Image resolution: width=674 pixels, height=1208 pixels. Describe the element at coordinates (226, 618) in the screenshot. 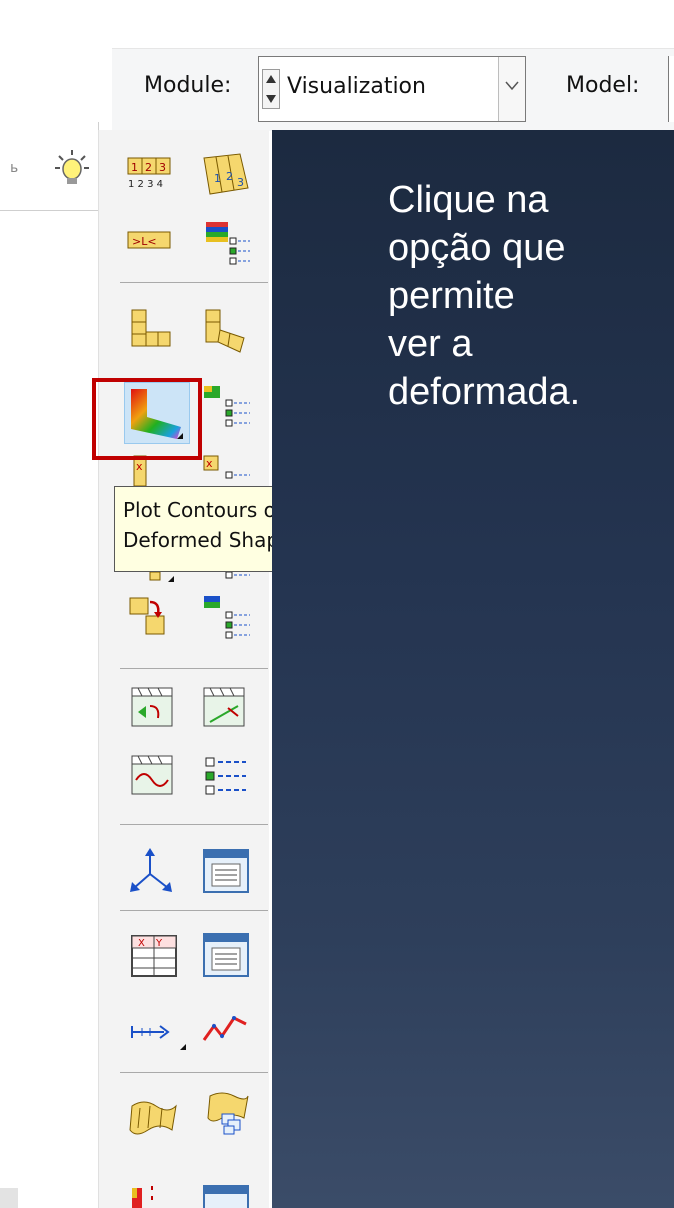

I see `animate-time-history-icon` at that location.